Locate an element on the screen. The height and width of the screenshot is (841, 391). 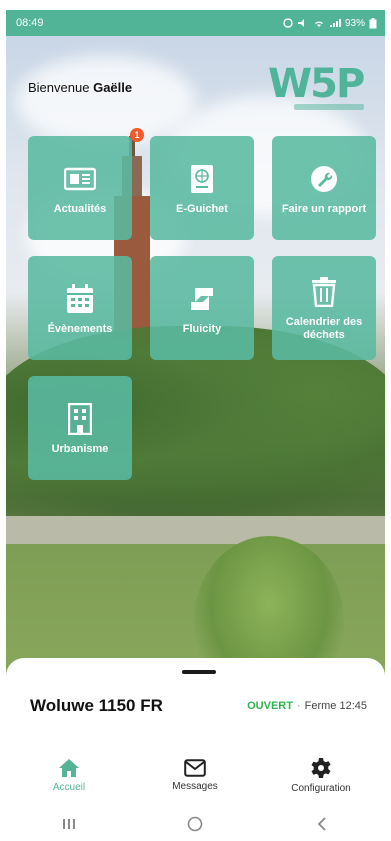
closing-time: Ferme 12:45 is located at coordinates (335, 706).